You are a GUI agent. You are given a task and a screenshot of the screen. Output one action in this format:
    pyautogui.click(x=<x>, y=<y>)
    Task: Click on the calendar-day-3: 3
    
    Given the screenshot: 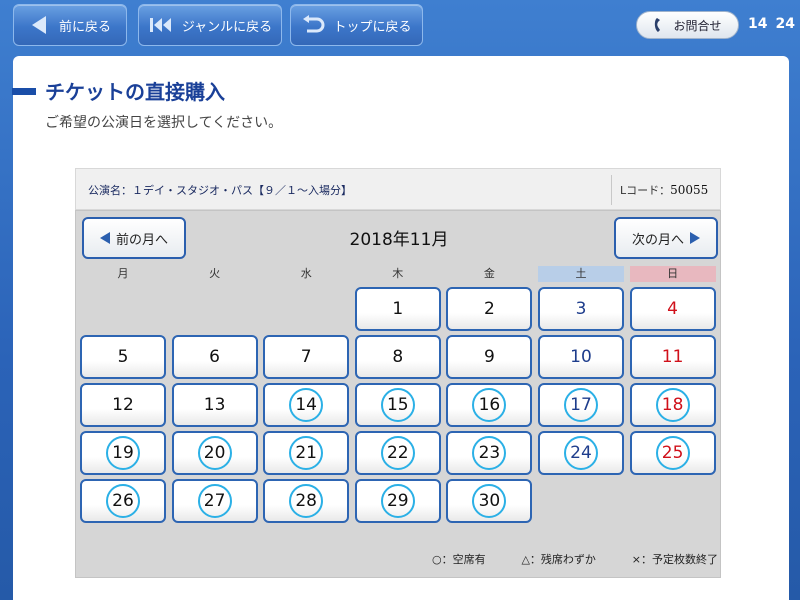 What is the action you would take?
    pyautogui.click(x=581, y=309)
    